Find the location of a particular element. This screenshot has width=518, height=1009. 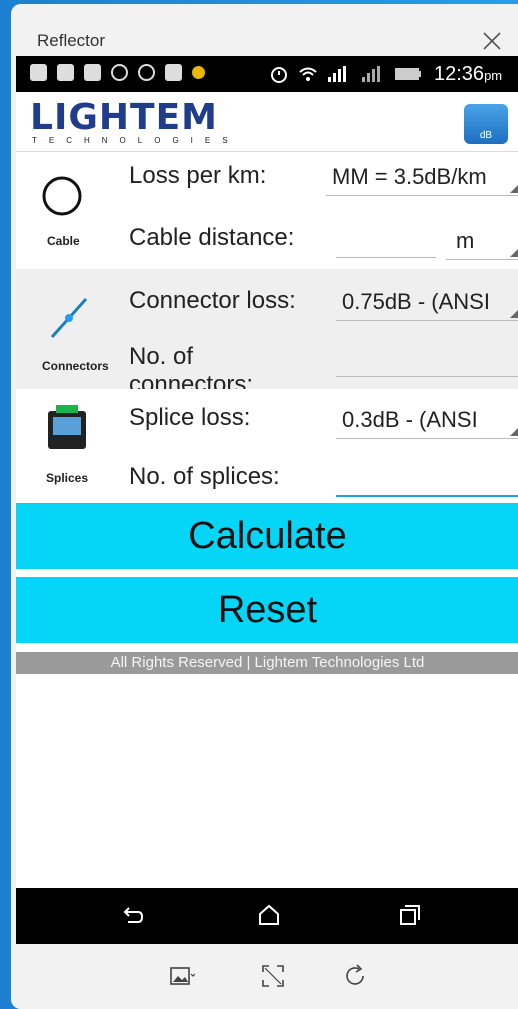

wifi-icon is located at coordinates (308, 74).